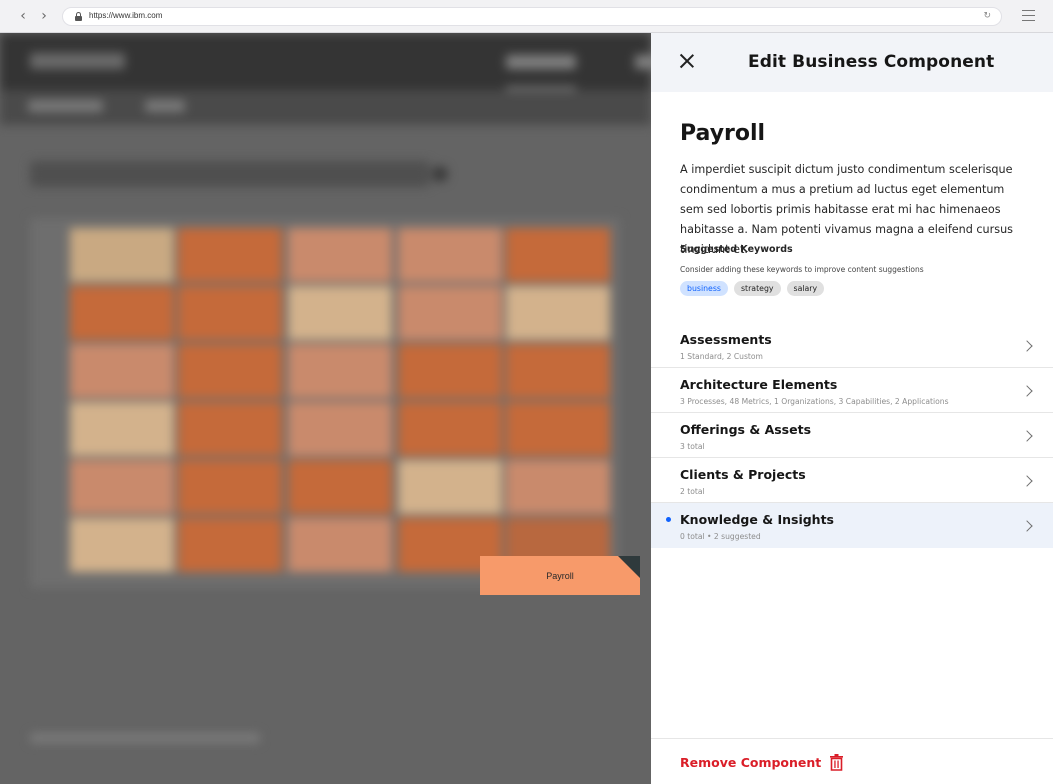 This screenshot has width=1053, height=784. What do you see at coordinates (687, 61) in the screenshot?
I see `close-icon` at bounding box center [687, 61].